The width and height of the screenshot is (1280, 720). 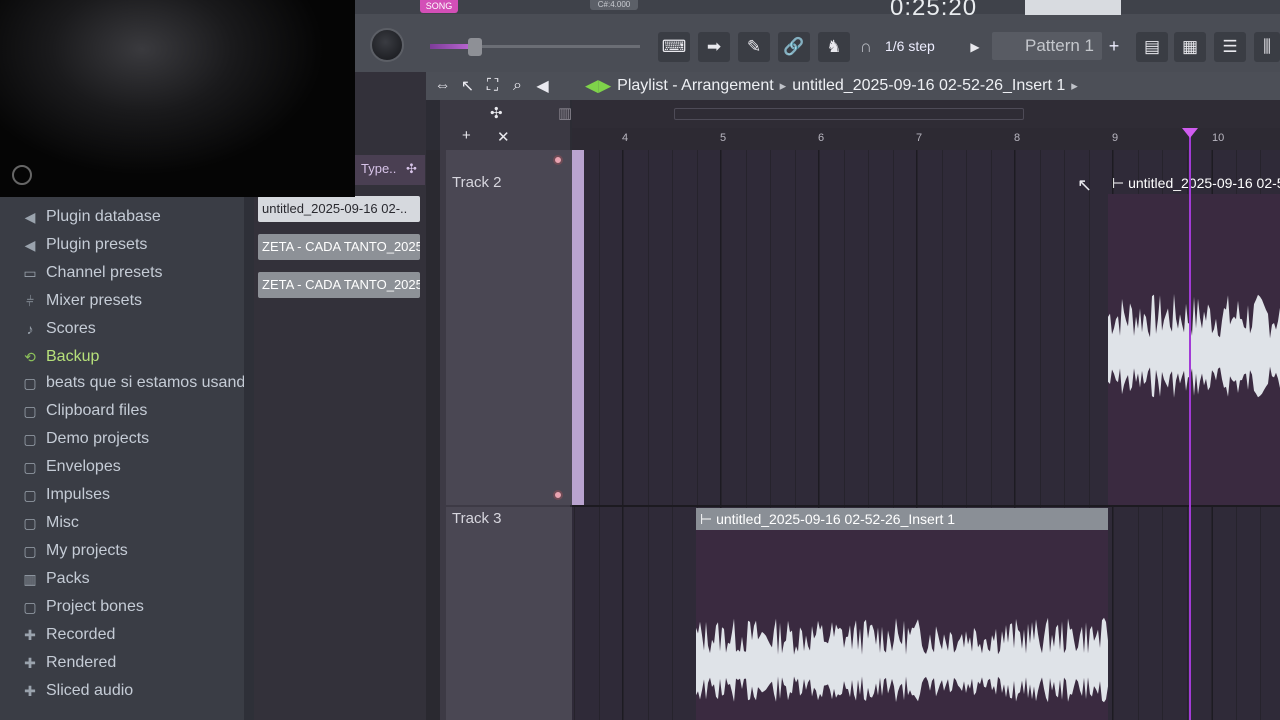 I want to click on browser-item-label: Backup, so click(x=73, y=356).